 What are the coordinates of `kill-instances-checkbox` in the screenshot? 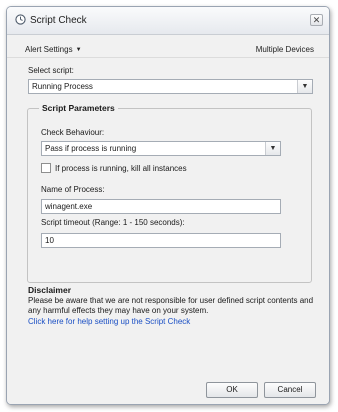 It's located at (46, 168).